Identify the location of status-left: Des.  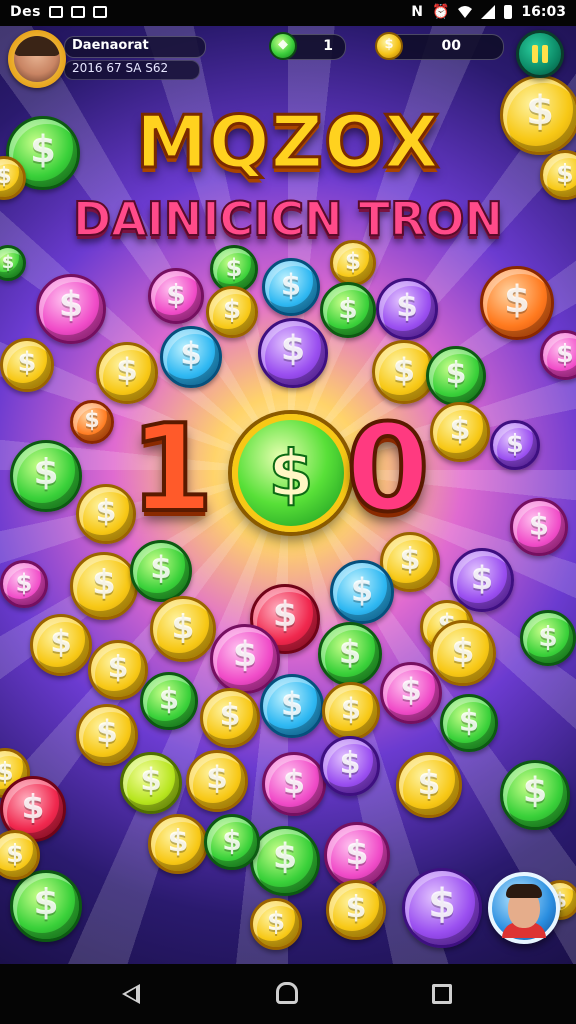
(58, 12).